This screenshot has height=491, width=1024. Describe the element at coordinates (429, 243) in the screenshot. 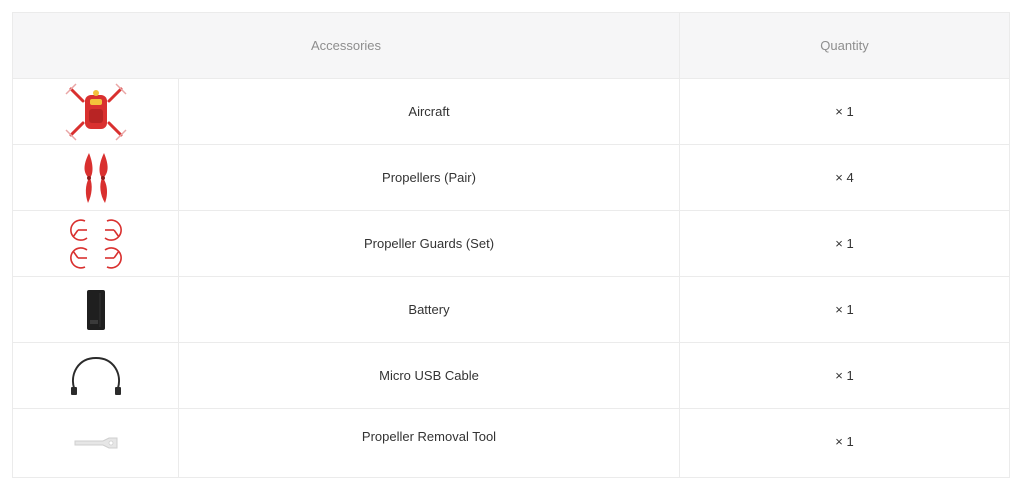

I see `item-name: Propeller Guards (Set)` at that location.